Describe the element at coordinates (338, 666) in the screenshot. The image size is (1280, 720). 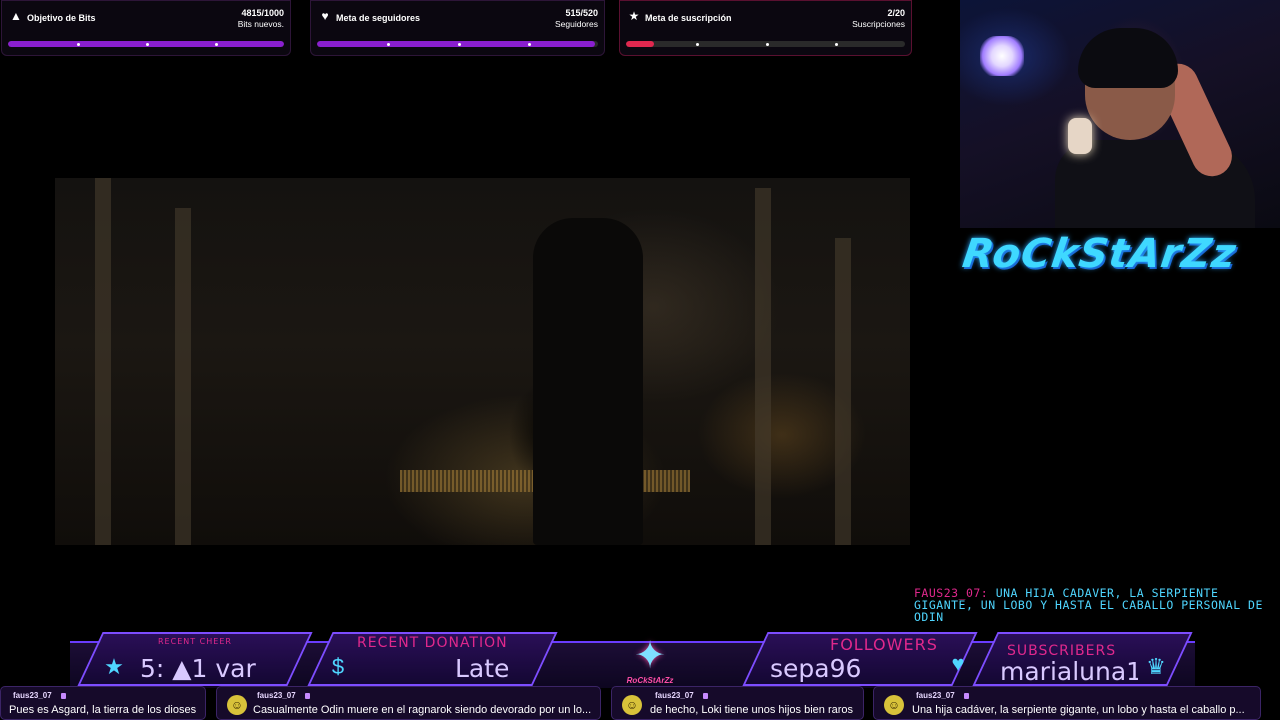
I see `money-icon: $` at that location.